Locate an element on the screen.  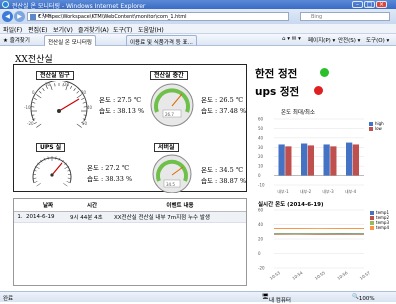
tools-menu: 도구(O) ▾ is located at coordinates (377, 40).